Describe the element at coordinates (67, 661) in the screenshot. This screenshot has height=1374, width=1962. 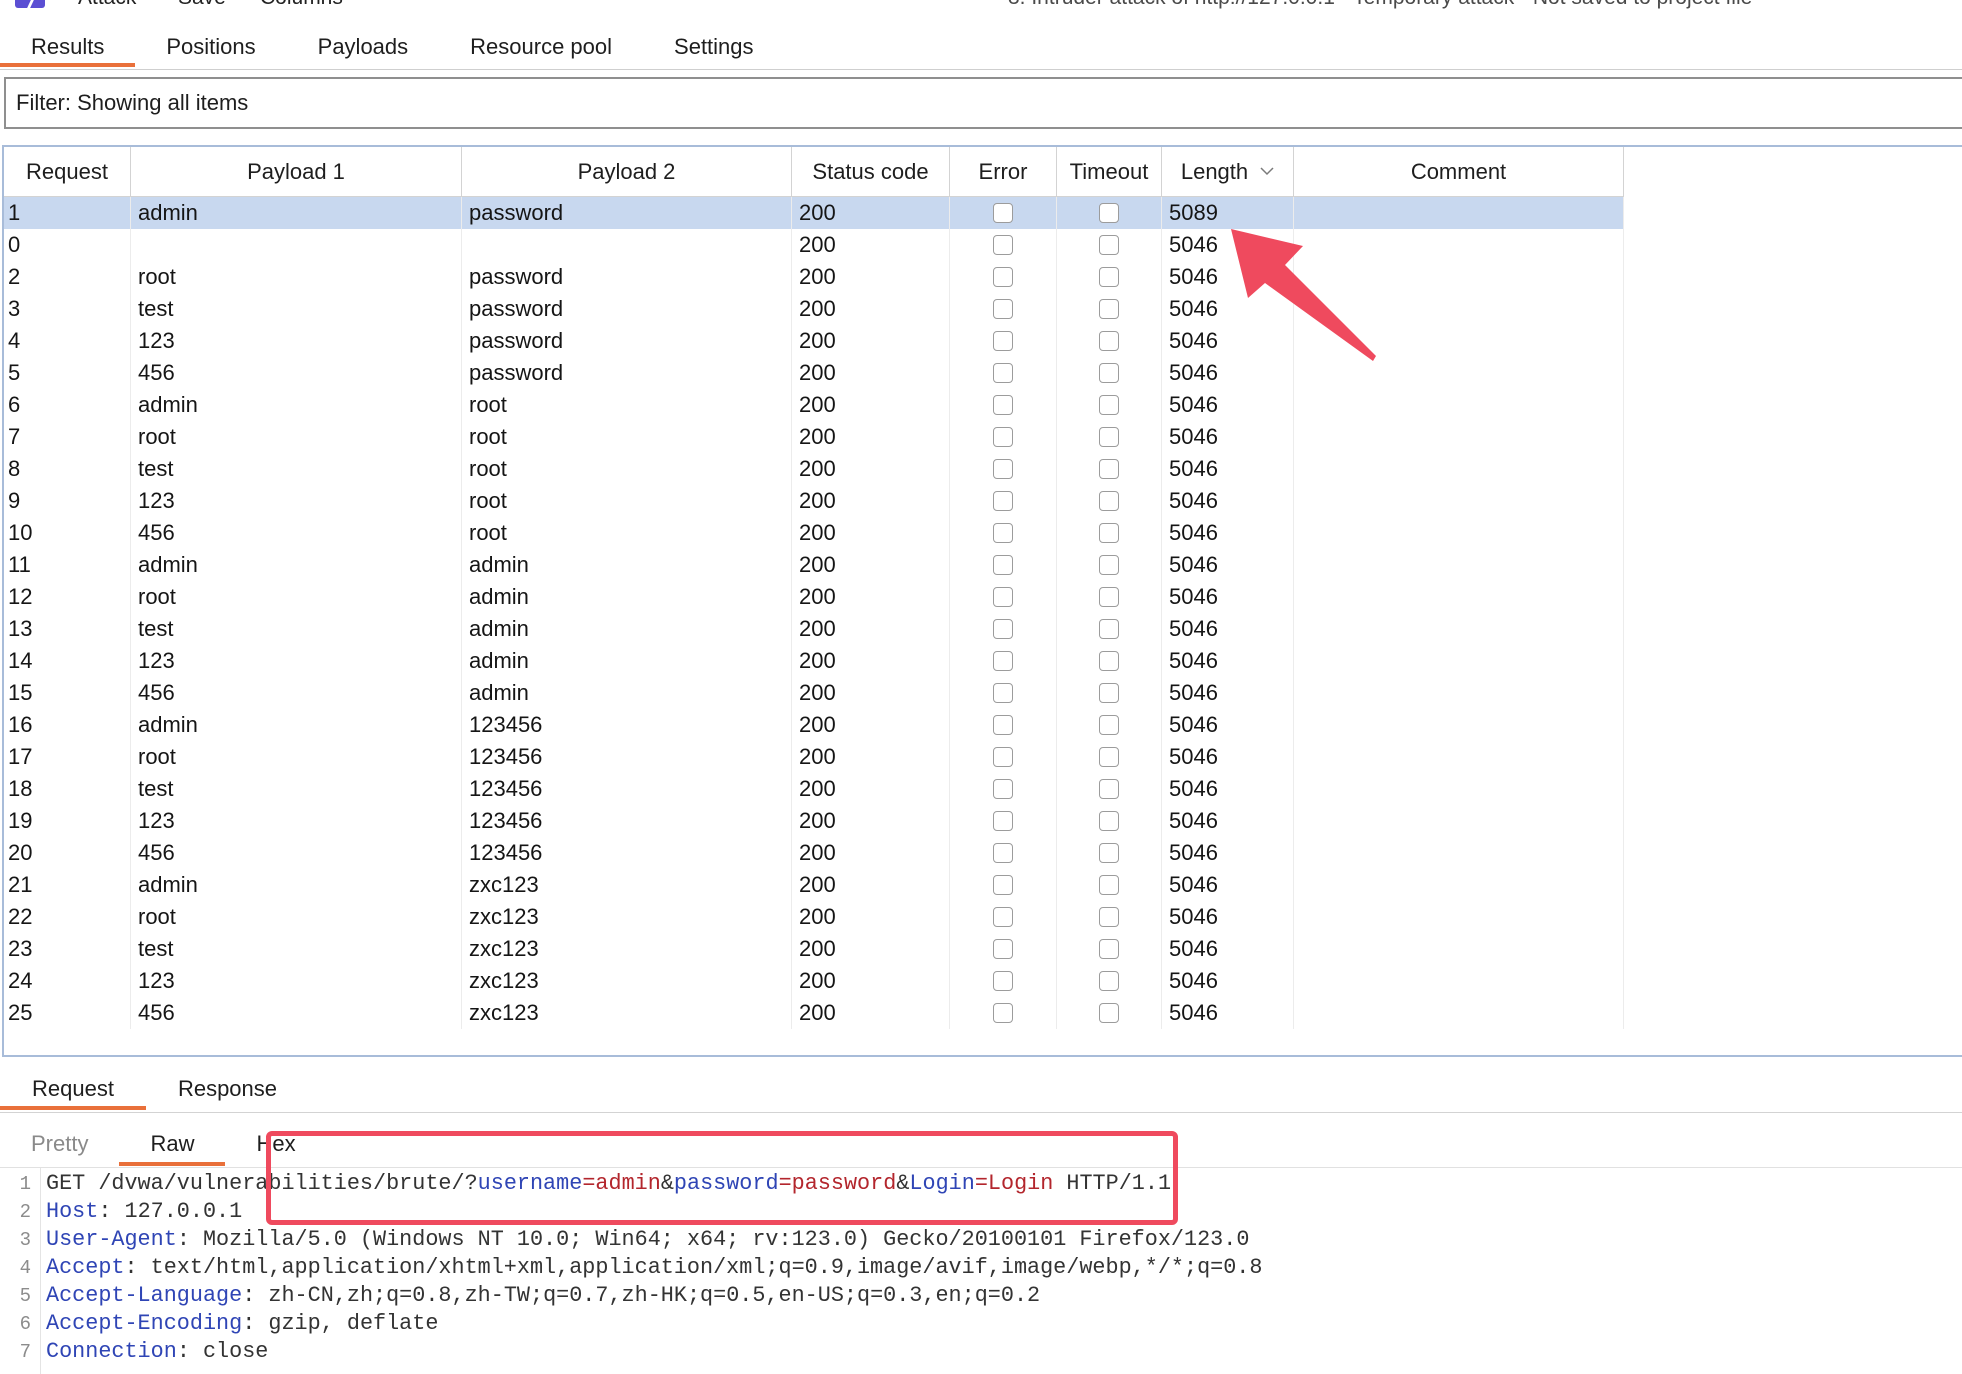
I see `request-cell: 14` at that location.